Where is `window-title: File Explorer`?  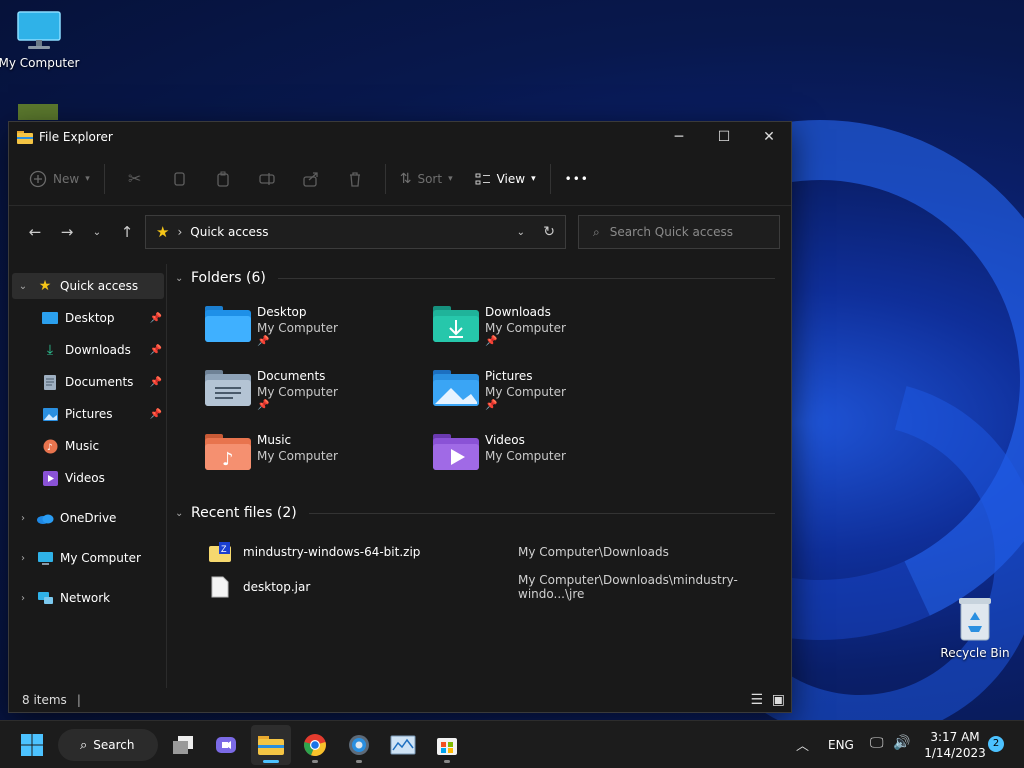 window-title: File Explorer is located at coordinates (76, 137).